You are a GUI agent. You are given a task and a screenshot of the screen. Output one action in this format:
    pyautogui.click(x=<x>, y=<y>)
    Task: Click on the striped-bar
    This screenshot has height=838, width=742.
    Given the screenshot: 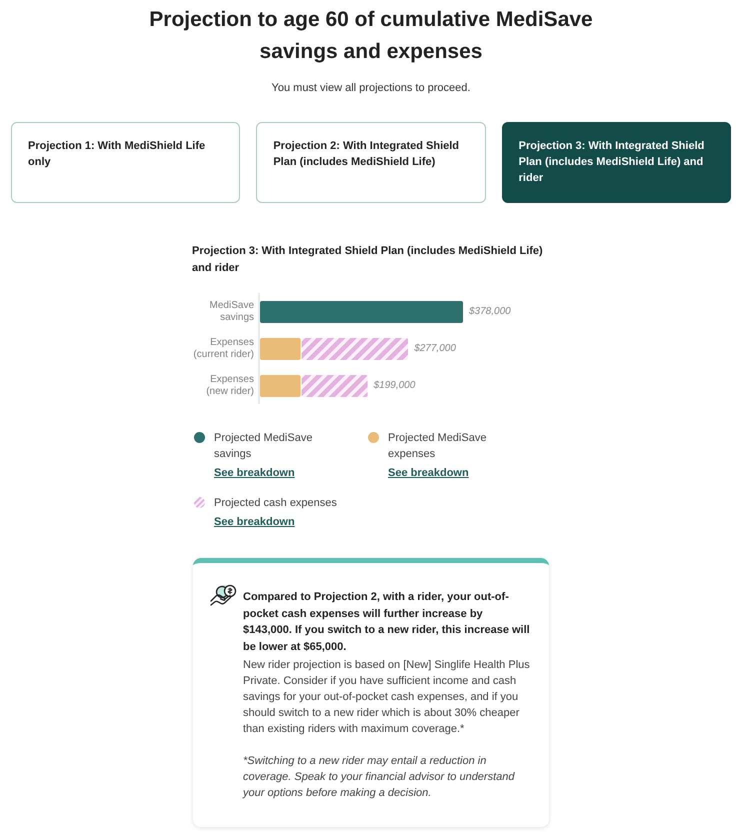 What is the action you would take?
    pyautogui.click(x=335, y=385)
    